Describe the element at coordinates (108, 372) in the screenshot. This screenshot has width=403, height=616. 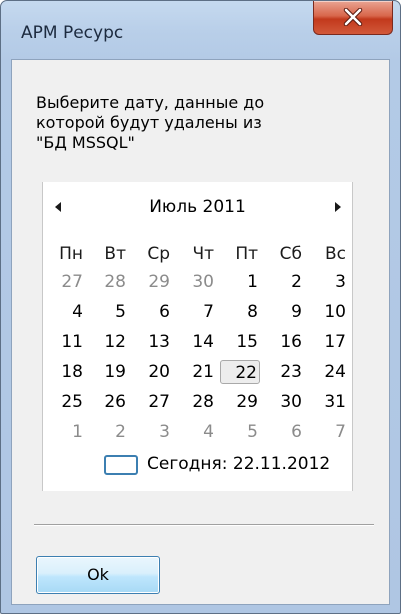
I see `calendar-day: 19` at that location.